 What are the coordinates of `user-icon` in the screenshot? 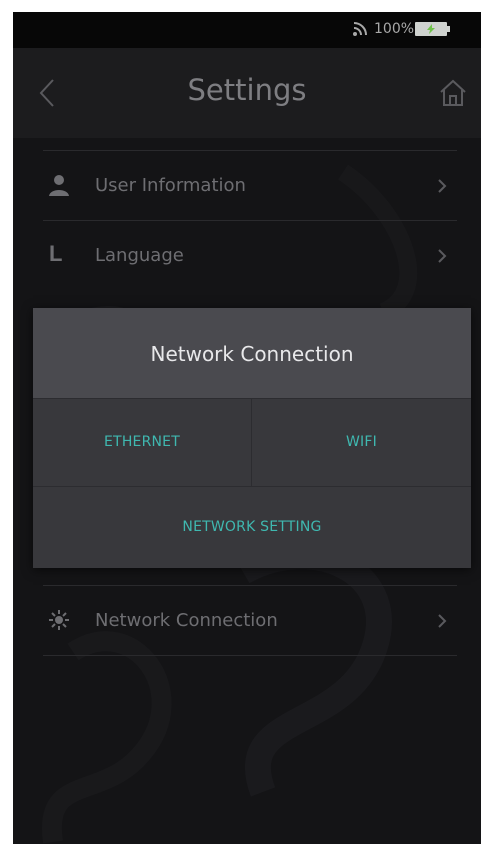 It's located at (59, 185).